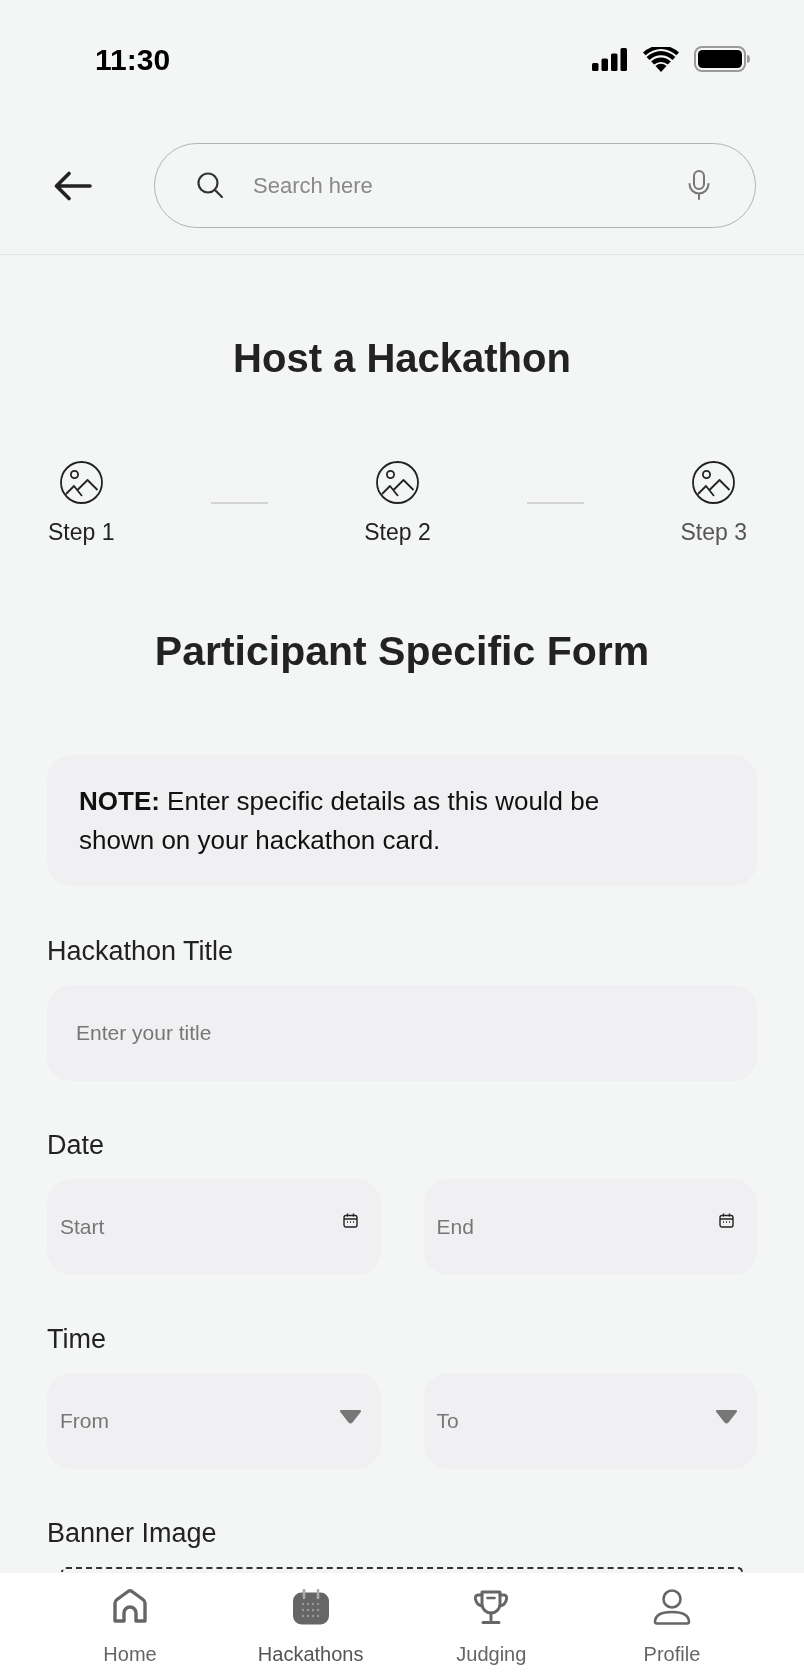  What do you see at coordinates (671, 1607) in the screenshot?
I see `person-icon` at bounding box center [671, 1607].